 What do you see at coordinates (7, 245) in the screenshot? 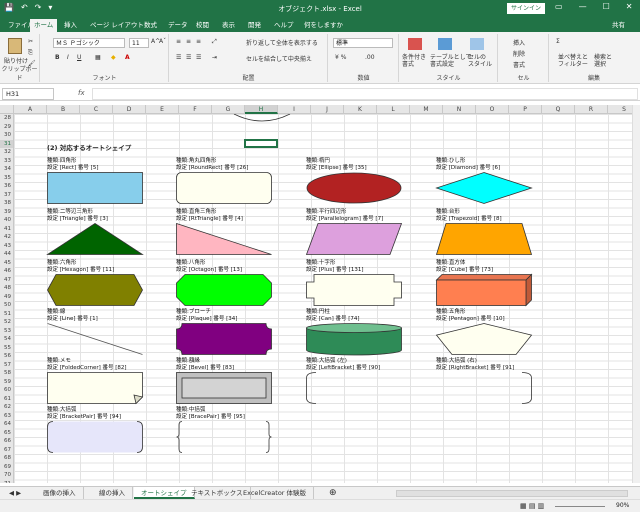
I see `row-header-43: 43` at bounding box center [7, 245].